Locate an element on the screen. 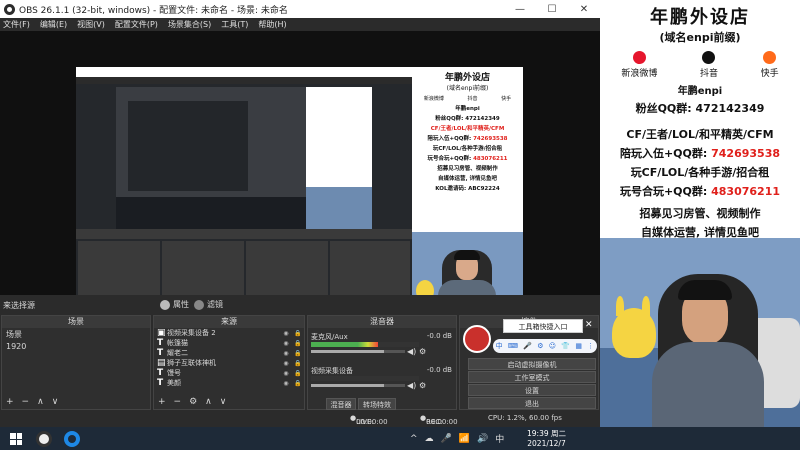 Image resolution: width=800 pixels, height=450 pixels. properties-button: 属性 is located at coordinates (174, 304).